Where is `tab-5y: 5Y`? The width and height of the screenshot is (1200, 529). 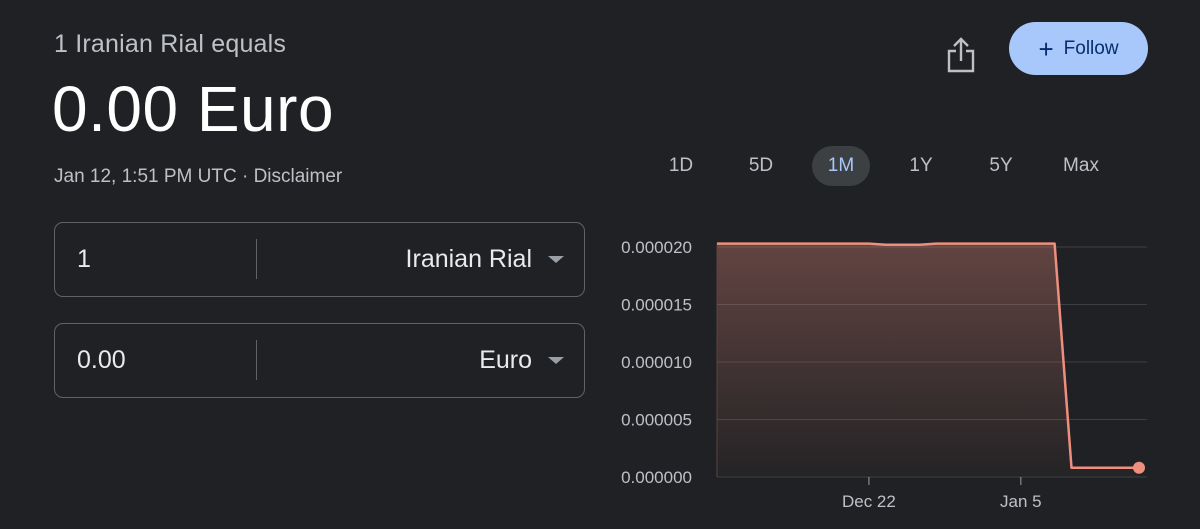
tab-5y: 5Y is located at coordinates (1001, 166).